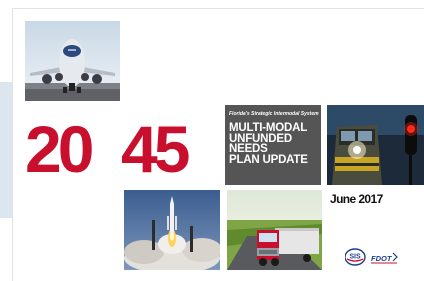 This screenshot has height=281, width=424. What do you see at coordinates (375, 145) in the screenshot?
I see `train-photo` at bounding box center [375, 145].